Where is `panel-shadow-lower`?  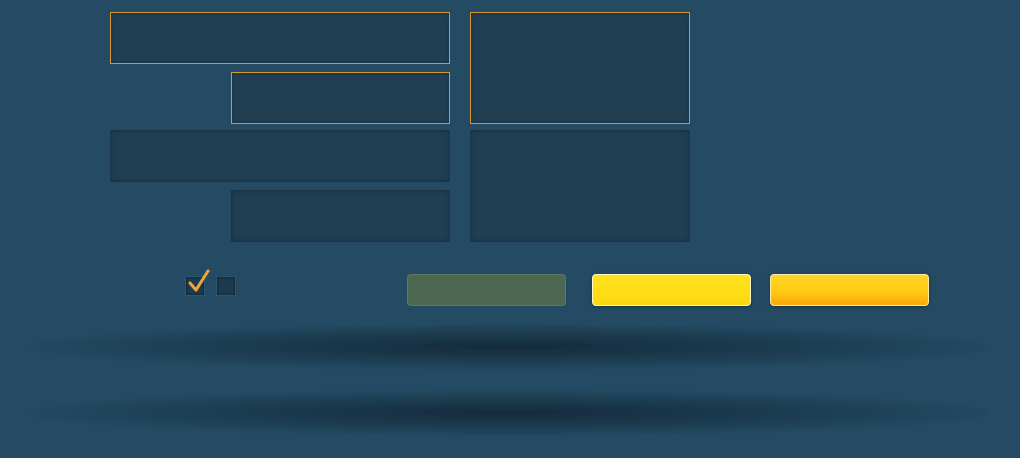
panel-shadow-lower is located at coordinates (510, 413).